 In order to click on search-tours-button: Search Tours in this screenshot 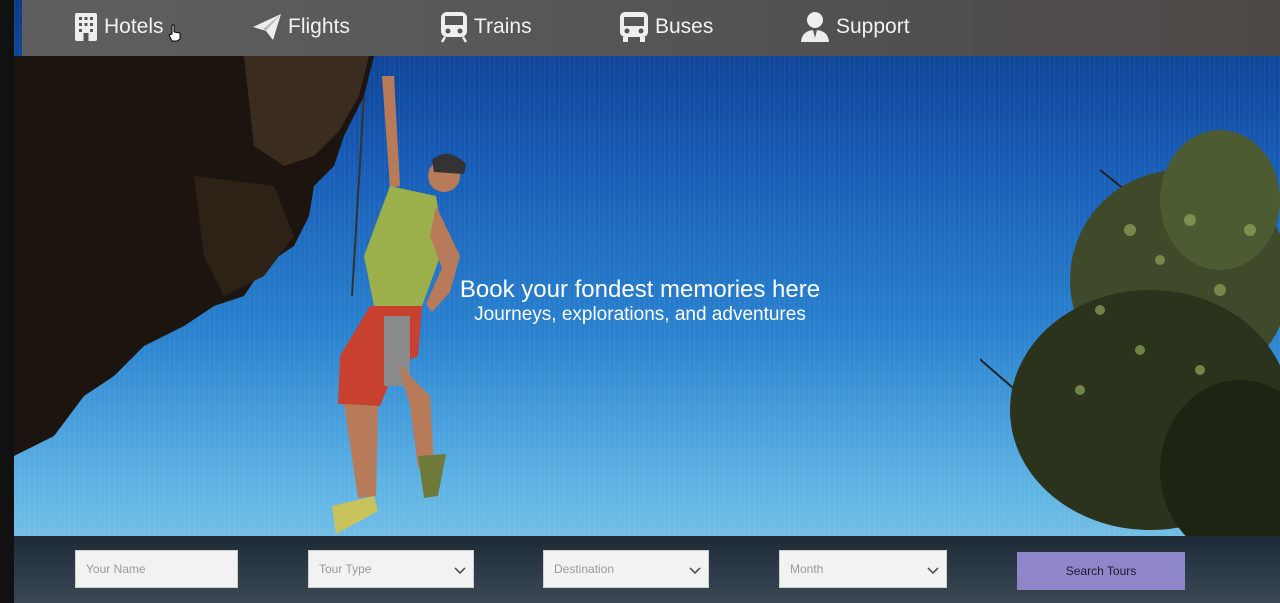, I will do `click(1101, 571)`.